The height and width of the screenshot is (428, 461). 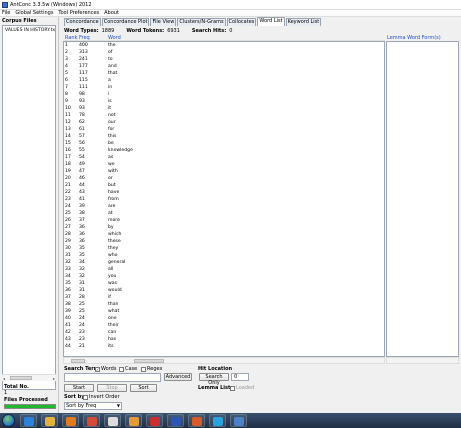 I want to click on tab-file-view: File View, so click(x=163, y=22).